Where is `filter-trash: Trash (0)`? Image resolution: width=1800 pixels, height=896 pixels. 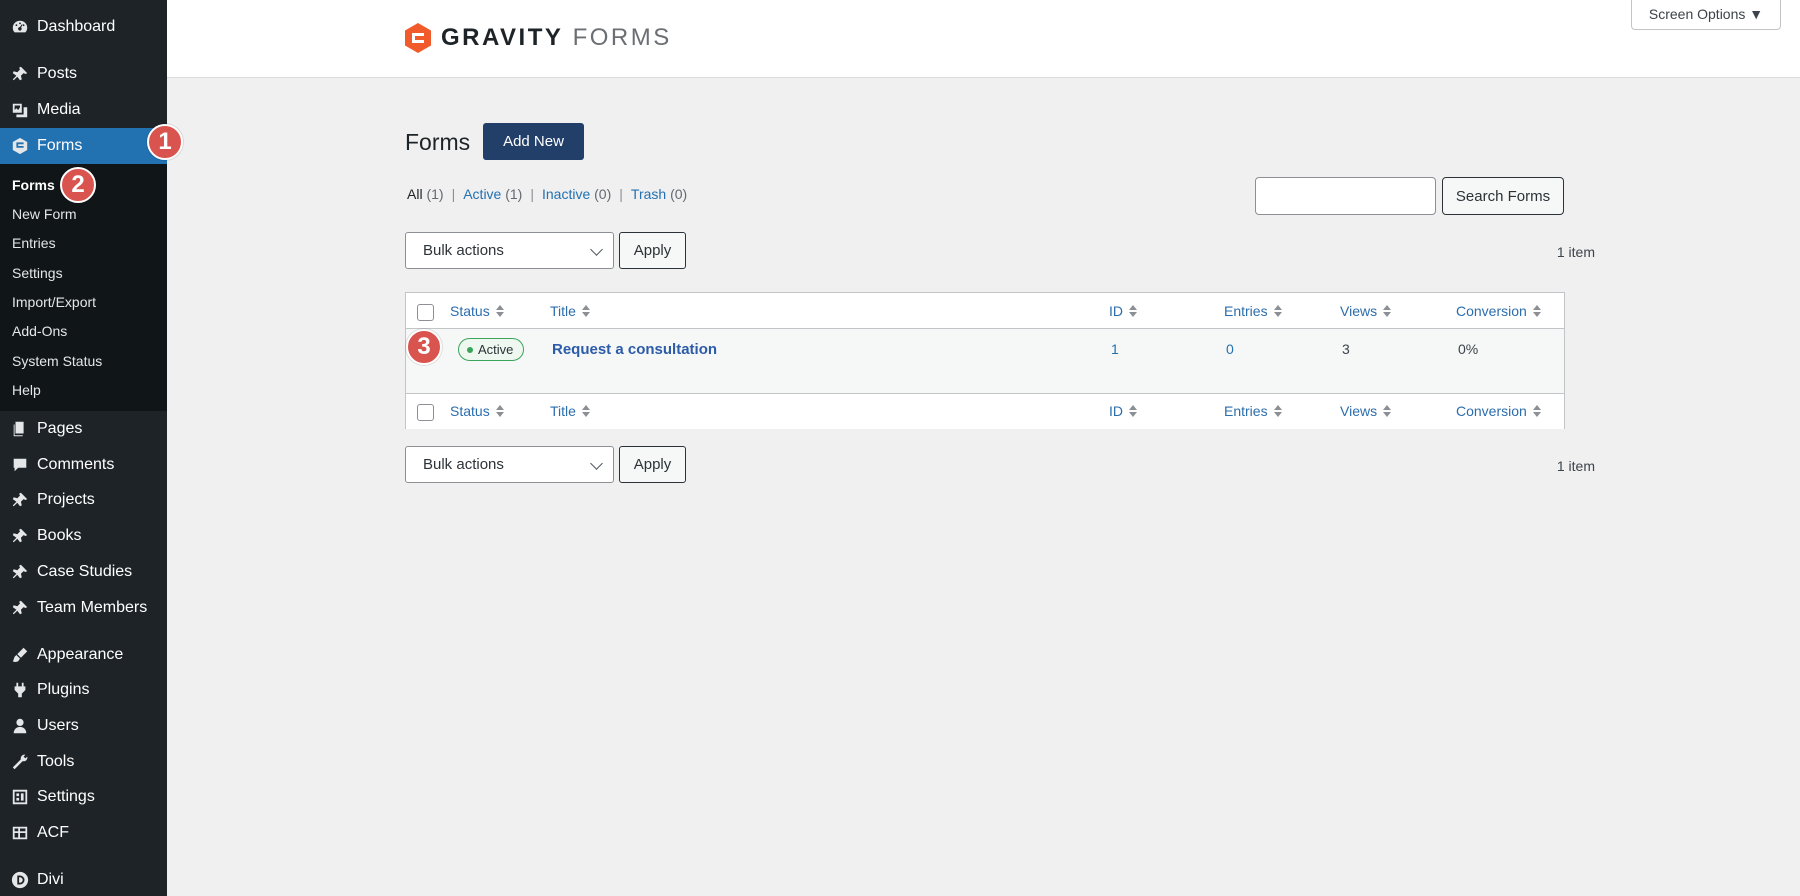
filter-trash: Trash (0) is located at coordinates (659, 194).